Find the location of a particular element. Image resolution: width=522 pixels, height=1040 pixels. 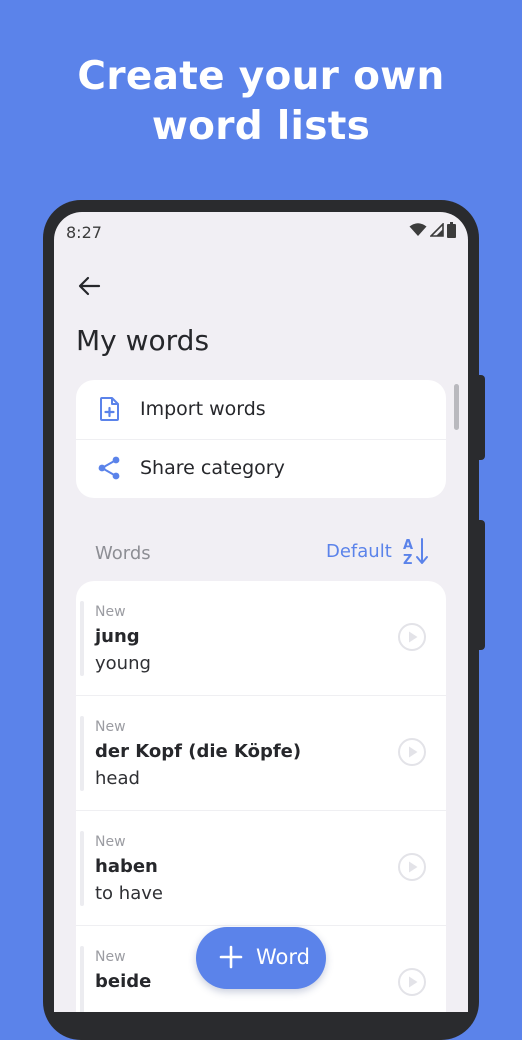

word-translation: to have is located at coordinates (129, 893).